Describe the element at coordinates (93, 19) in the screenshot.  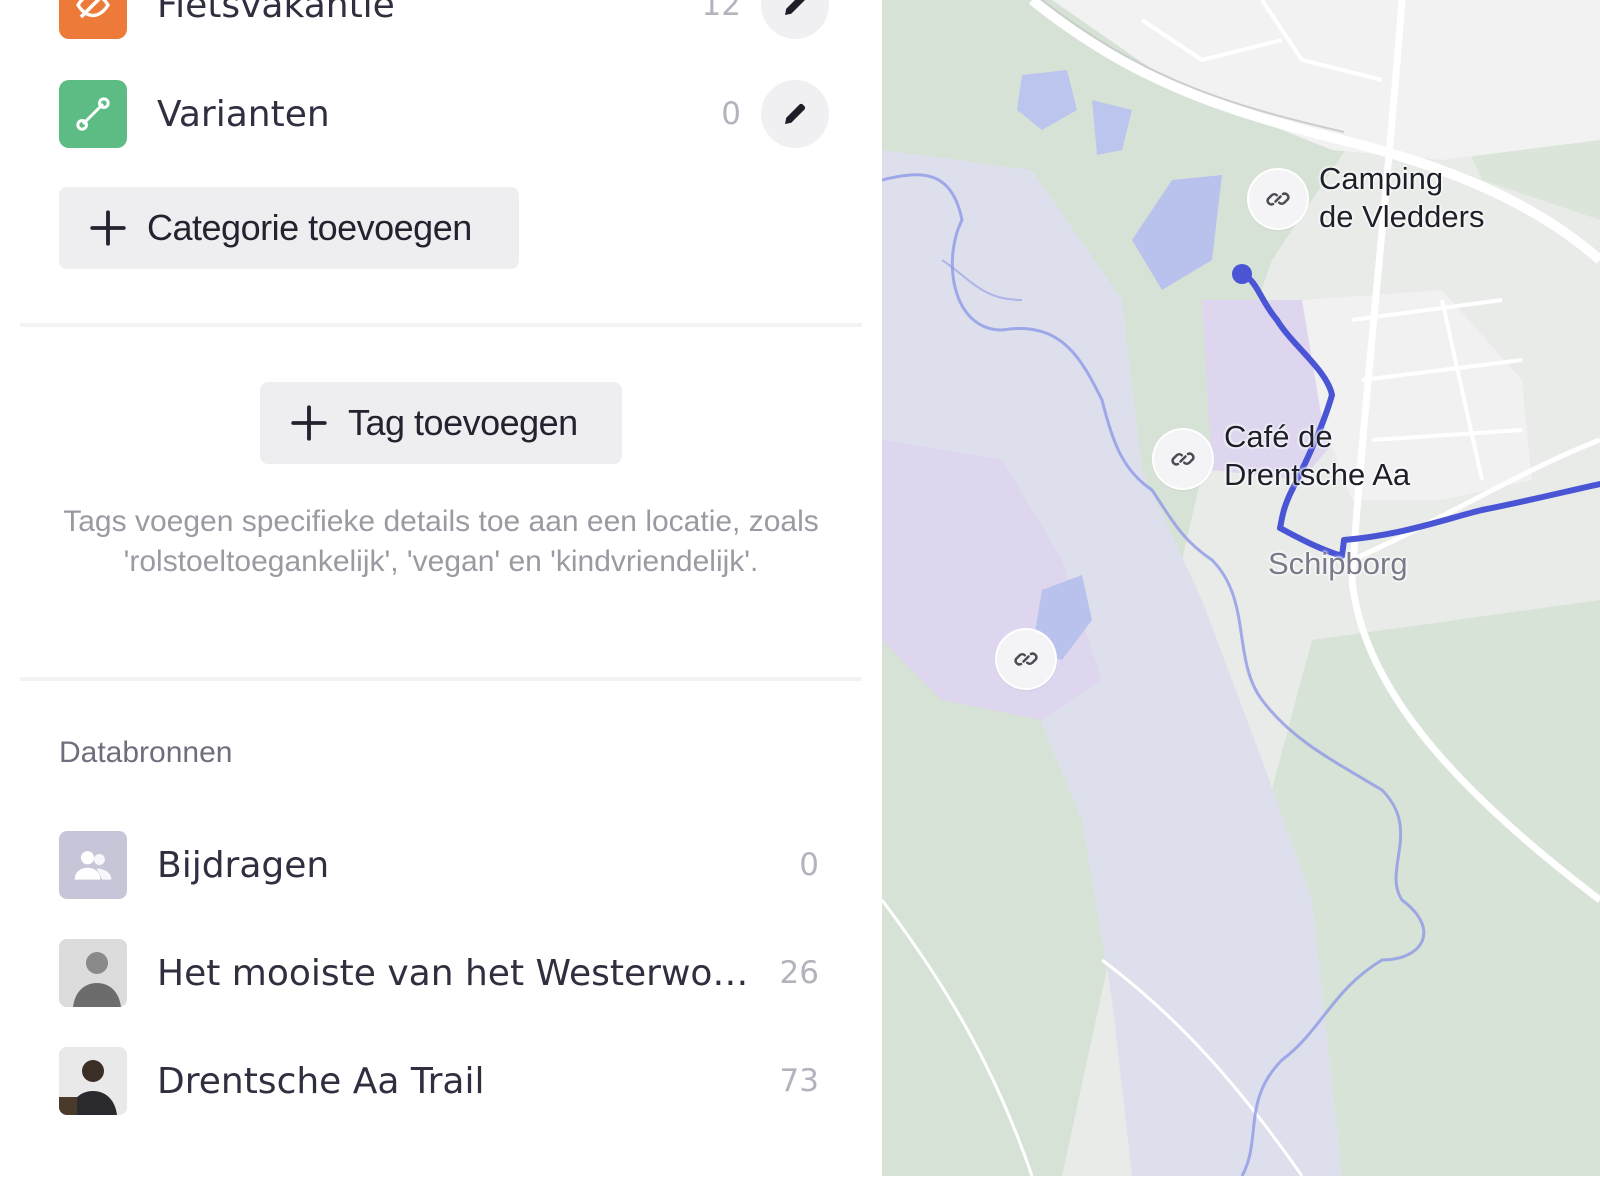
I see `eye-off-icon` at that location.